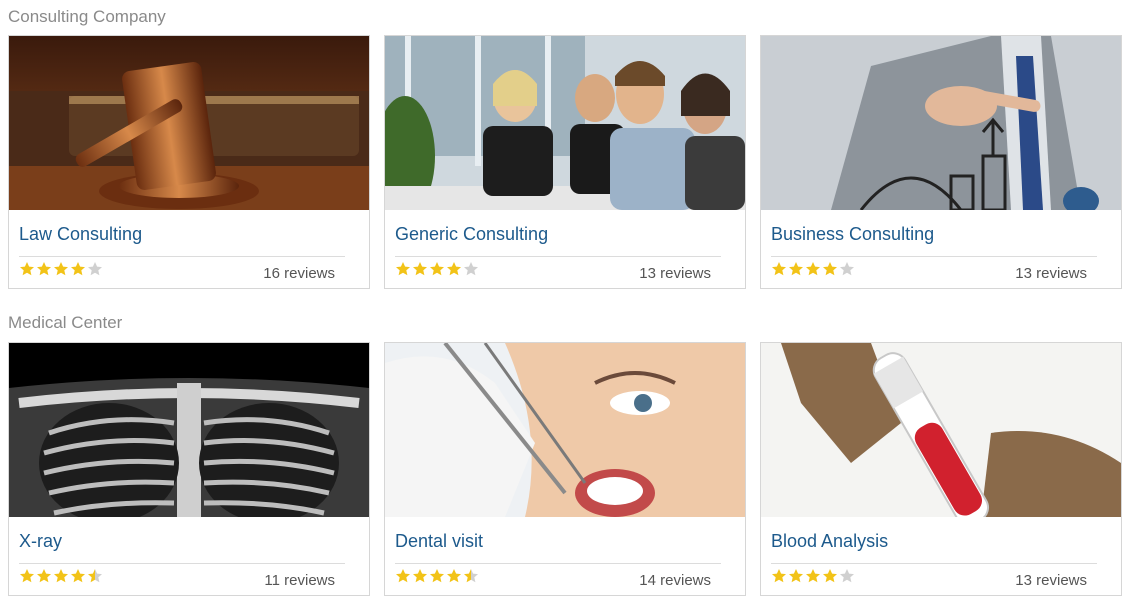 The width and height of the screenshot is (1131, 608). I want to click on service-card-dental-visit: Dental visit 14 reviews, so click(565, 469).